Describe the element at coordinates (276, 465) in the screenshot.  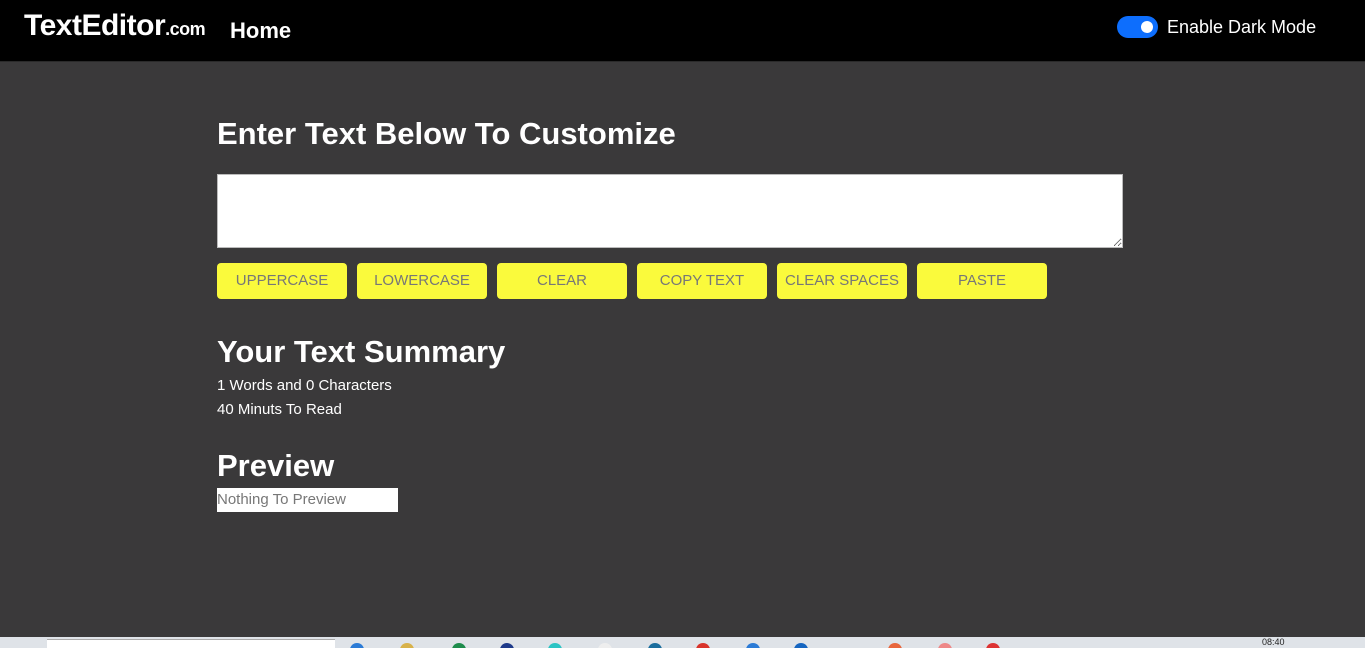
I see `preview-title: Preview` at that location.